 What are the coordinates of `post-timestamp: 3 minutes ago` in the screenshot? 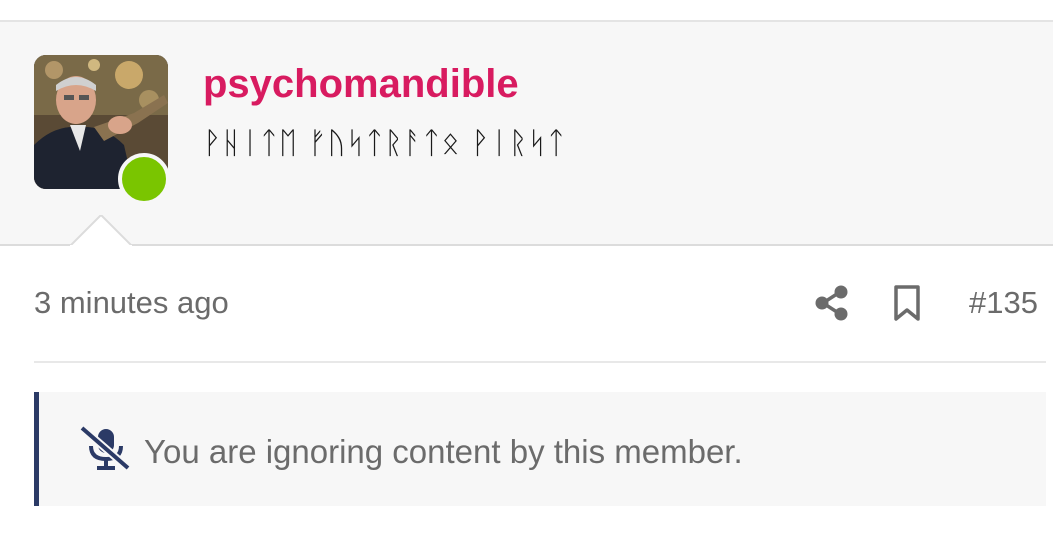 It's located at (131, 303).